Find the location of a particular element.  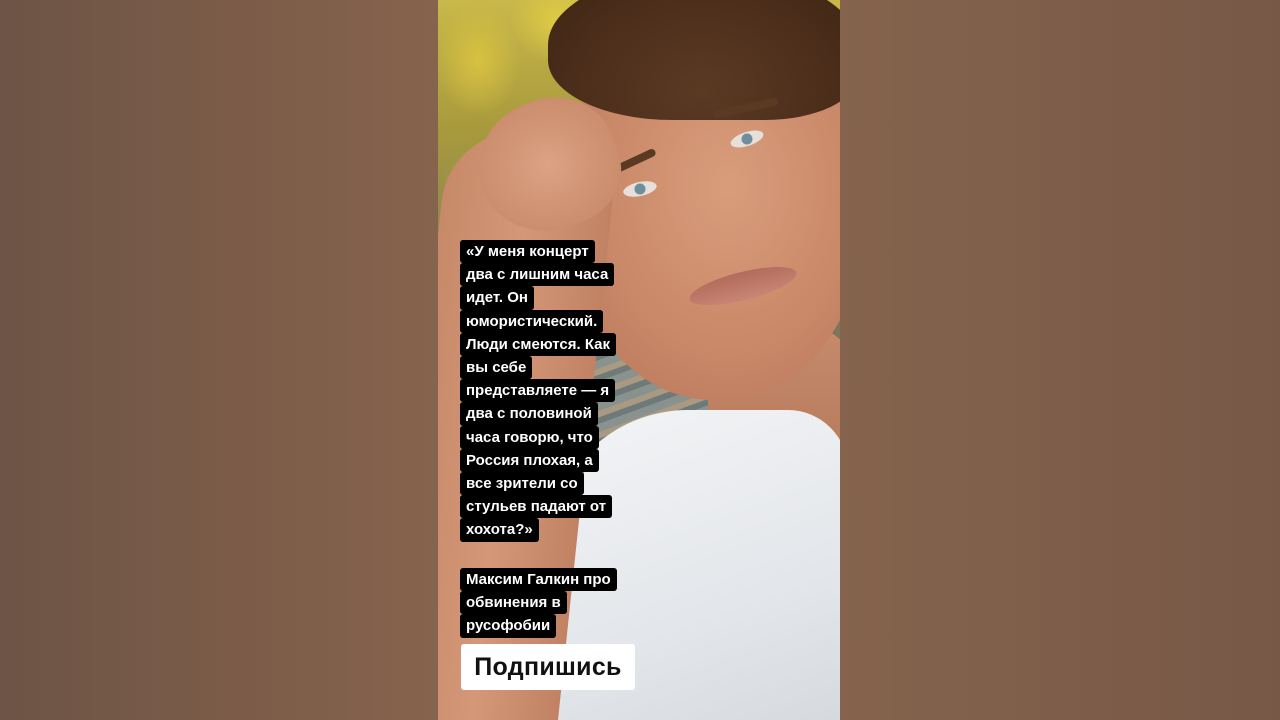

quote-line: вы себе is located at coordinates (496, 368).